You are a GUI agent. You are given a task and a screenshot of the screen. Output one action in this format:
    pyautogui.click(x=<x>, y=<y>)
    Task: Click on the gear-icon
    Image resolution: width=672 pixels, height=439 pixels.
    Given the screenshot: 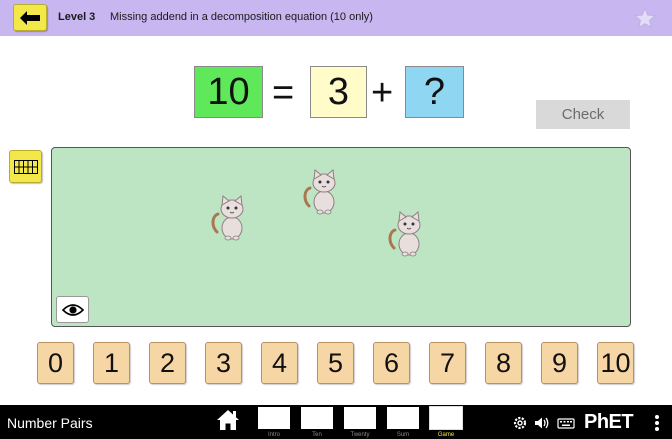 What is the action you would take?
    pyautogui.click(x=520, y=423)
    